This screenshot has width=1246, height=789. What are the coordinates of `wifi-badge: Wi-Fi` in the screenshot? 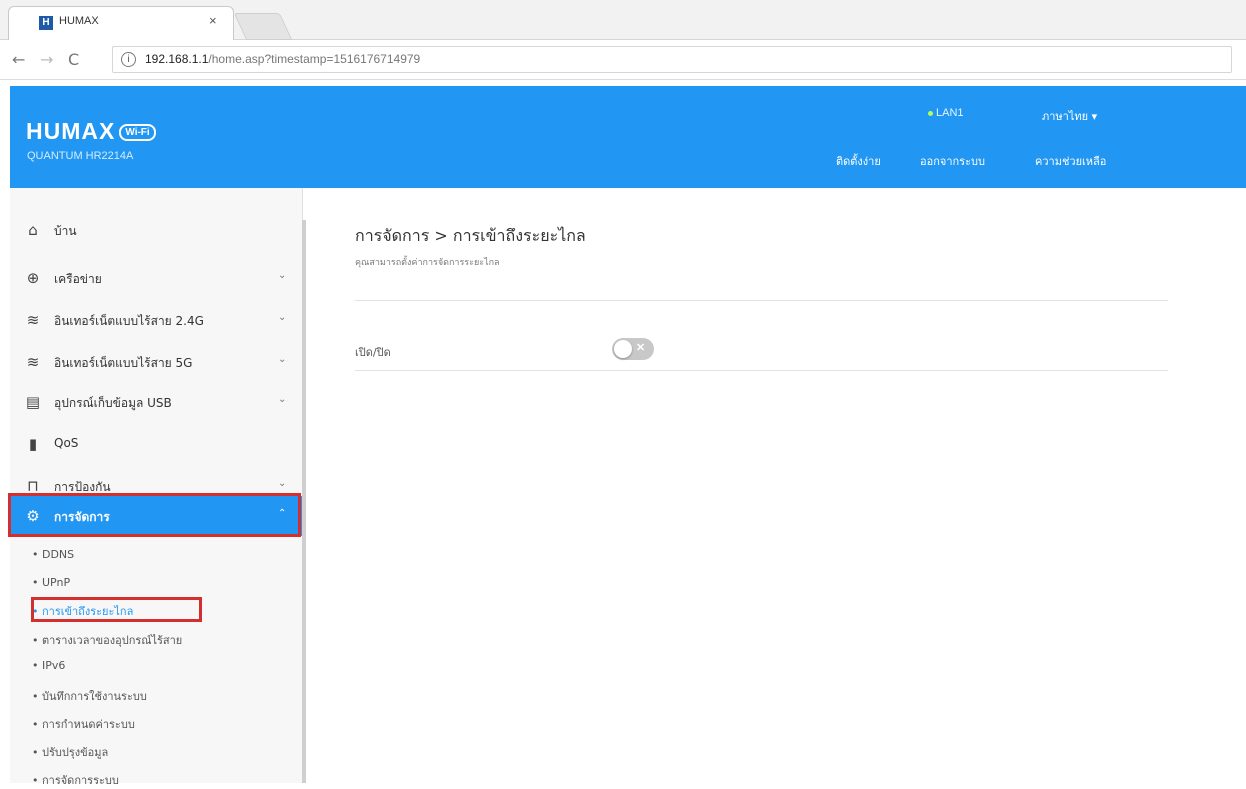 It's located at (137, 133).